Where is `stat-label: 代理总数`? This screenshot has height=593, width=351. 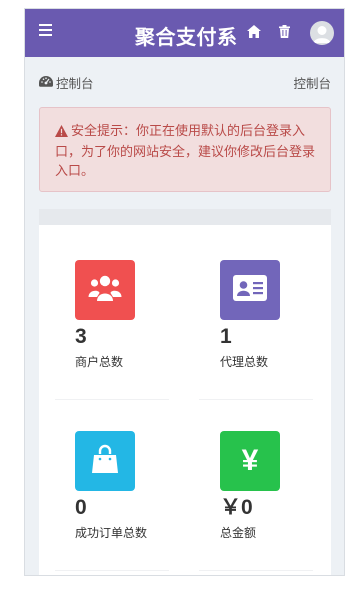 stat-label: 代理总数 is located at coordinates (244, 362).